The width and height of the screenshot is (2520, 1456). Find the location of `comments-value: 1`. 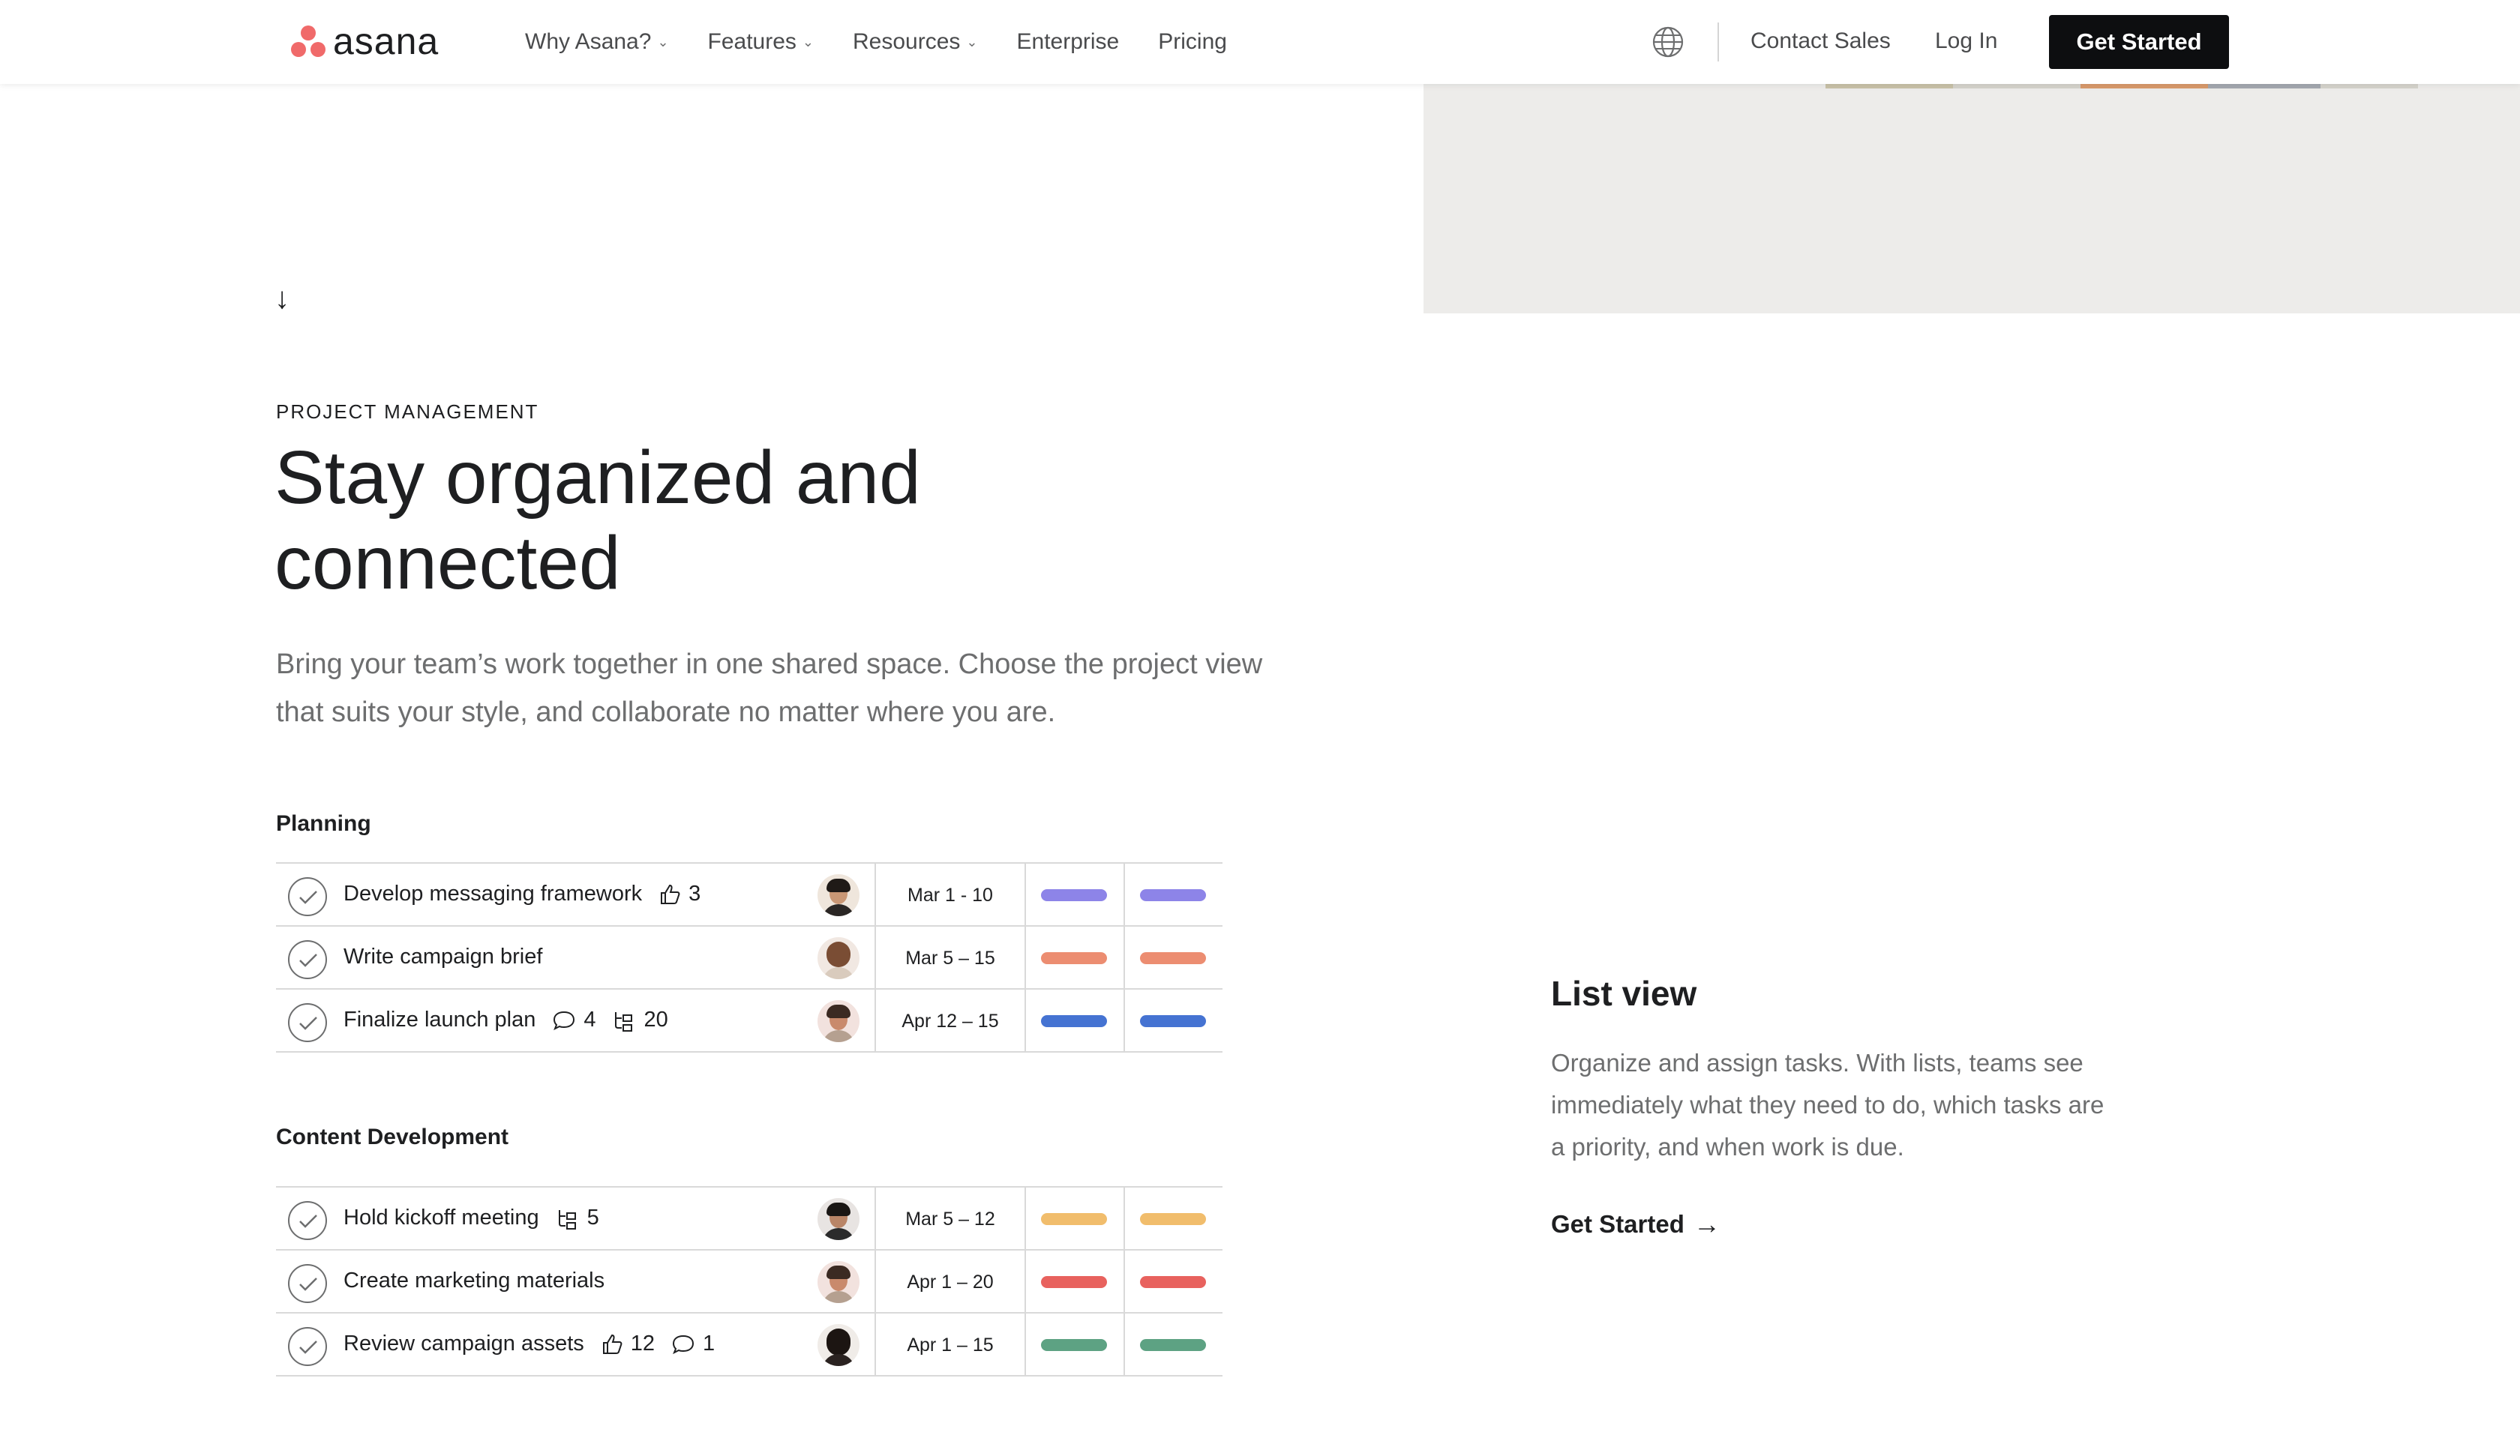

comments-value: 1 is located at coordinates (709, 1344).